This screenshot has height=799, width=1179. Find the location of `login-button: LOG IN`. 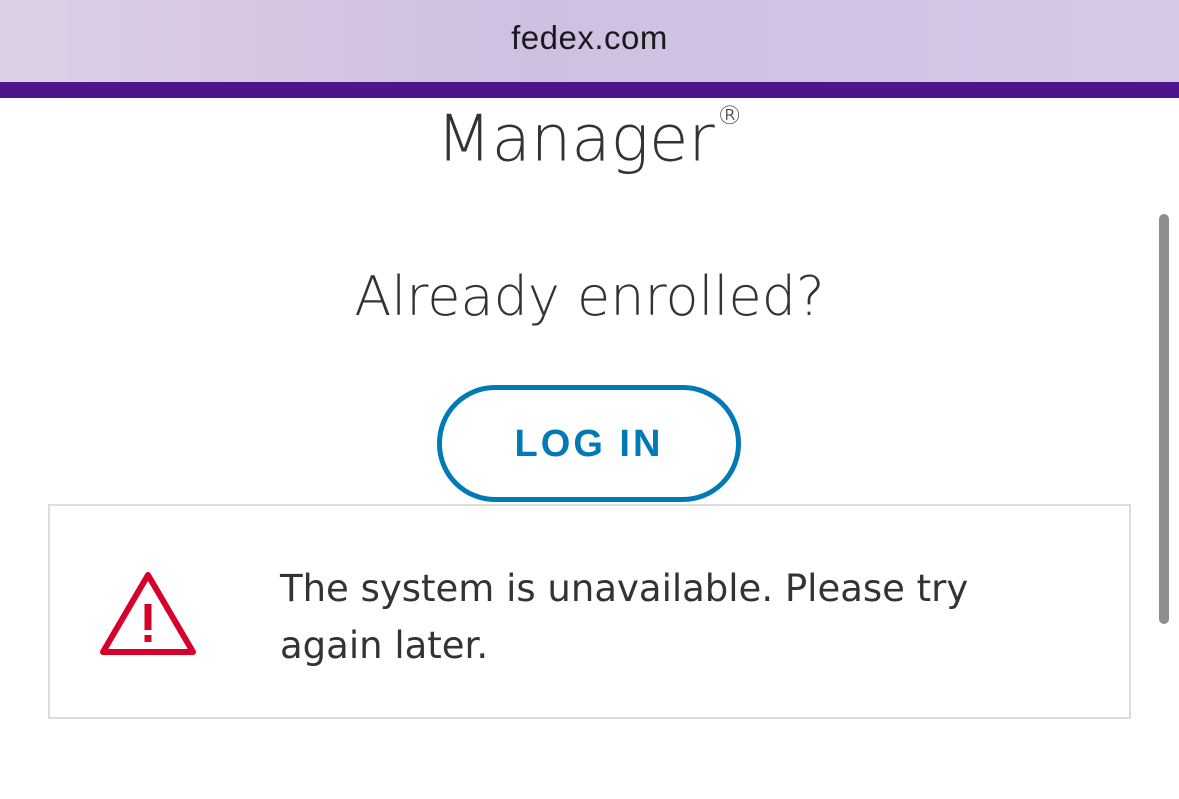

login-button: LOG IN is located at coordinates (589, 443).